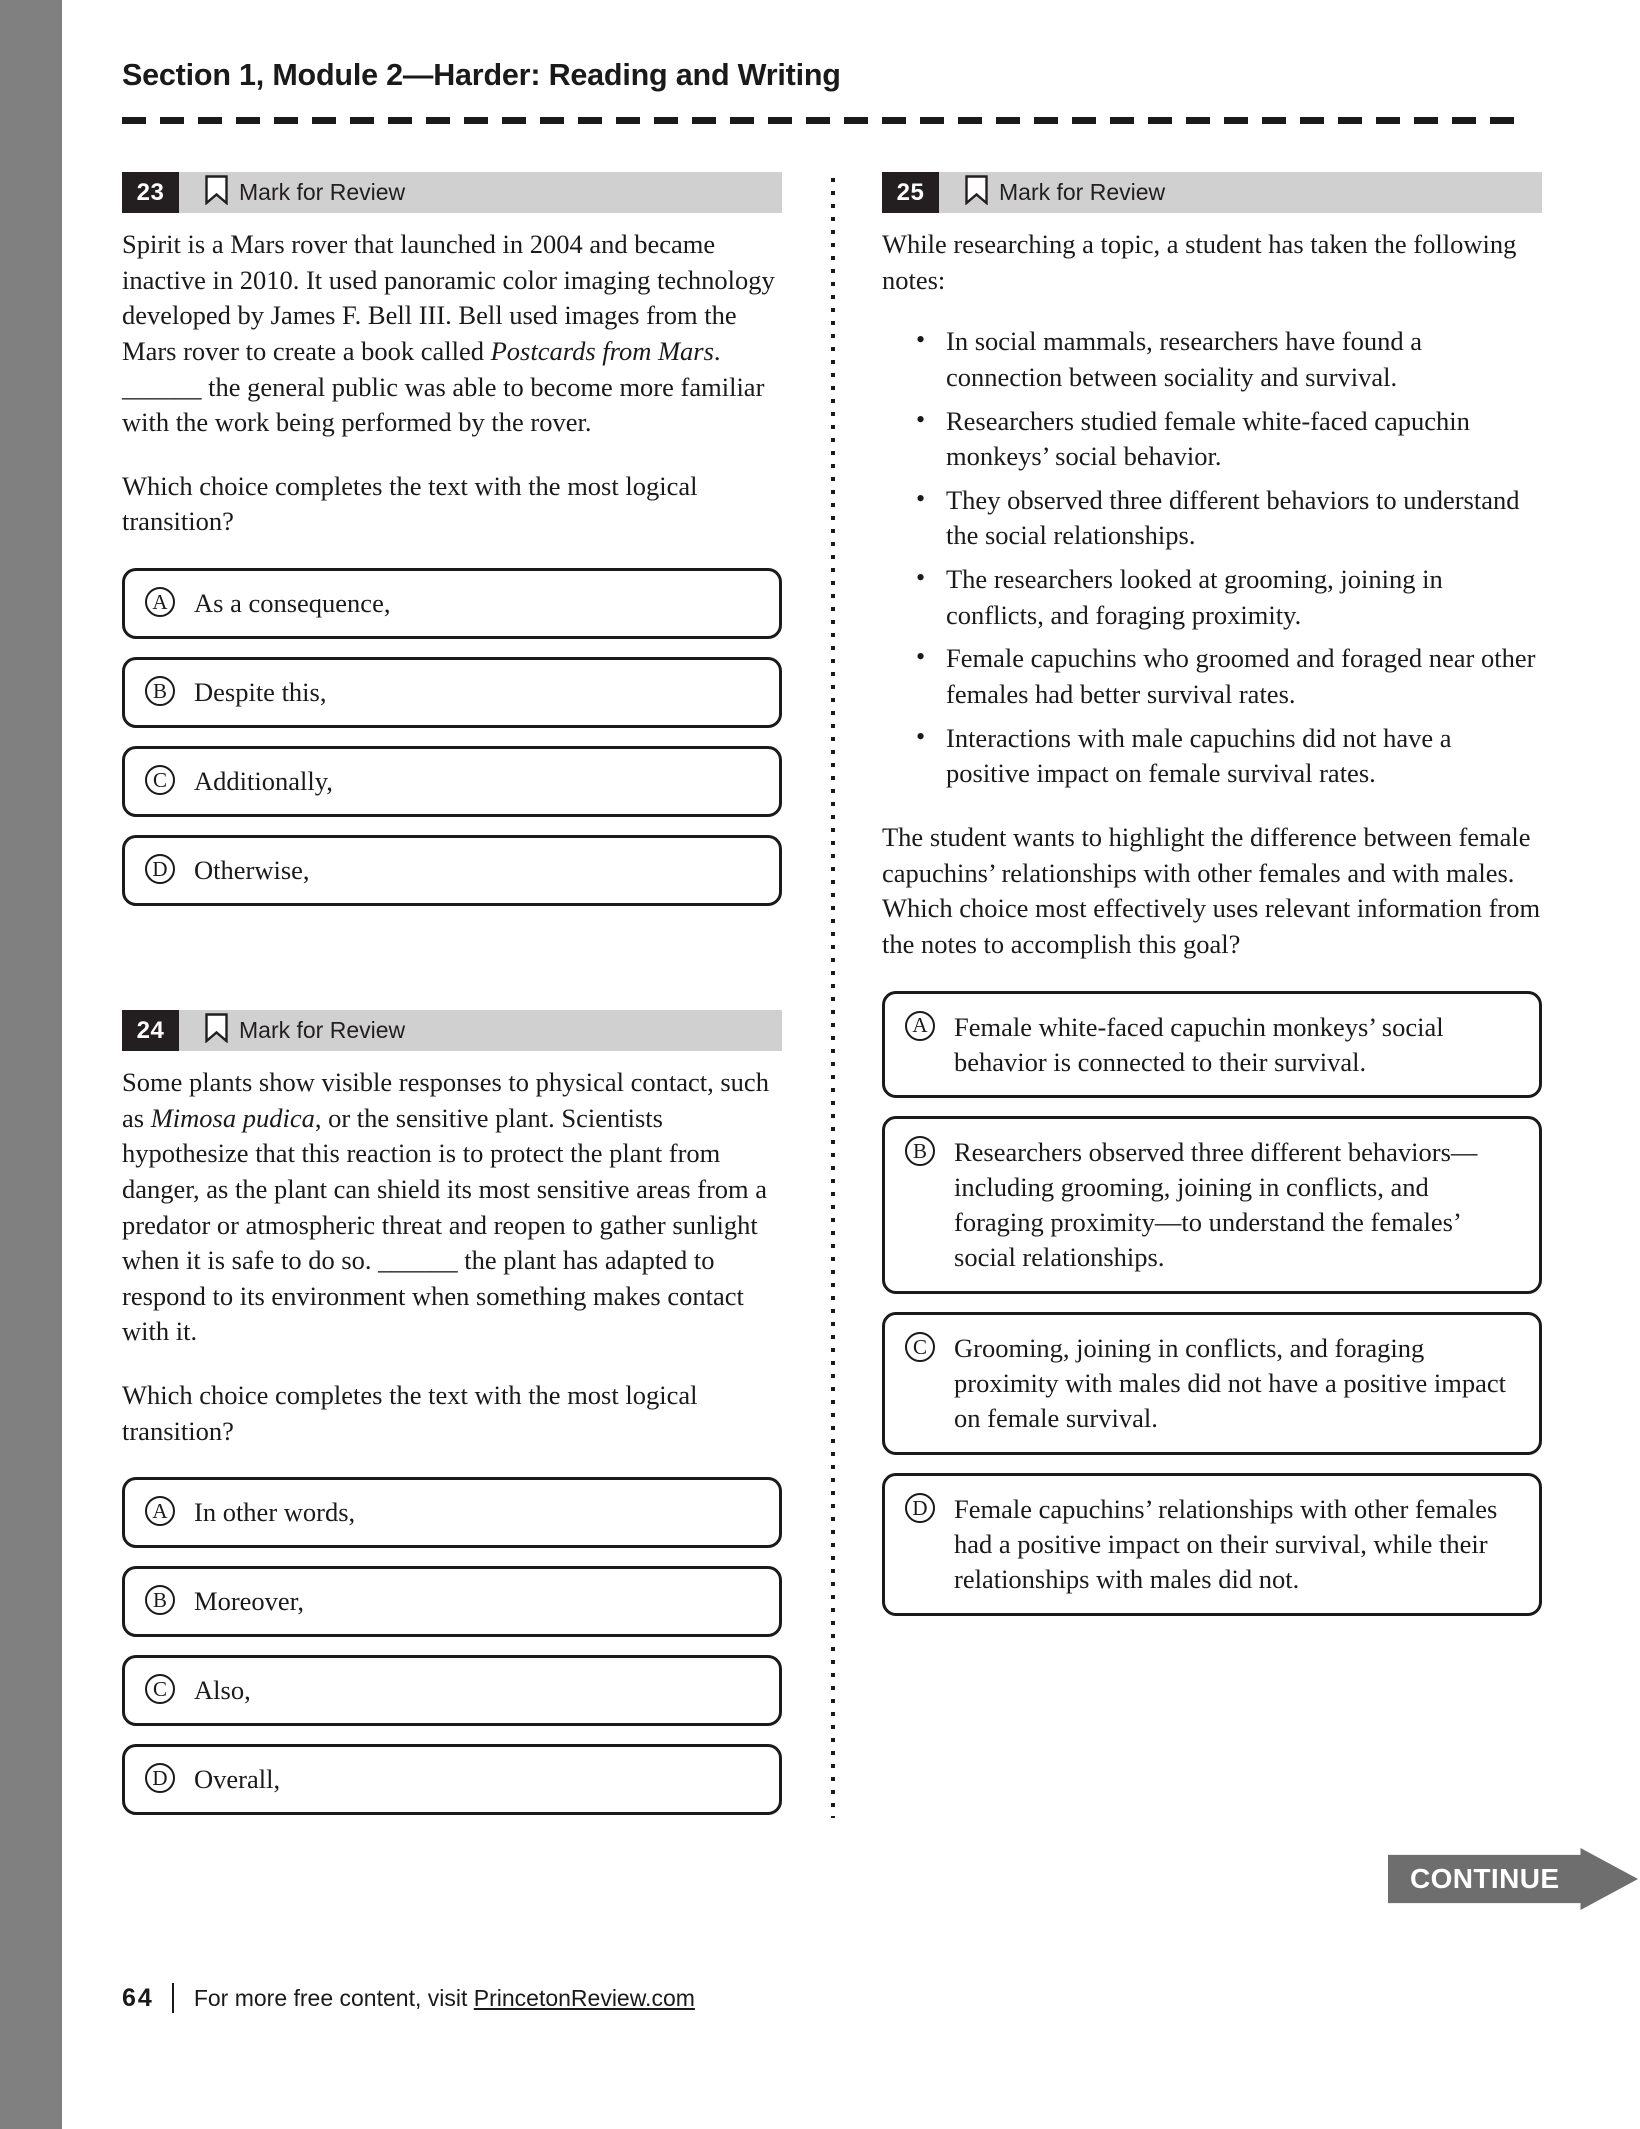 Image resolution: width=1640 pixels, height=2129 pixels. Describe the element at coordinates (452, 192) in the screenshot. I see `question-header-23: 23 Mark for Review` at that location.